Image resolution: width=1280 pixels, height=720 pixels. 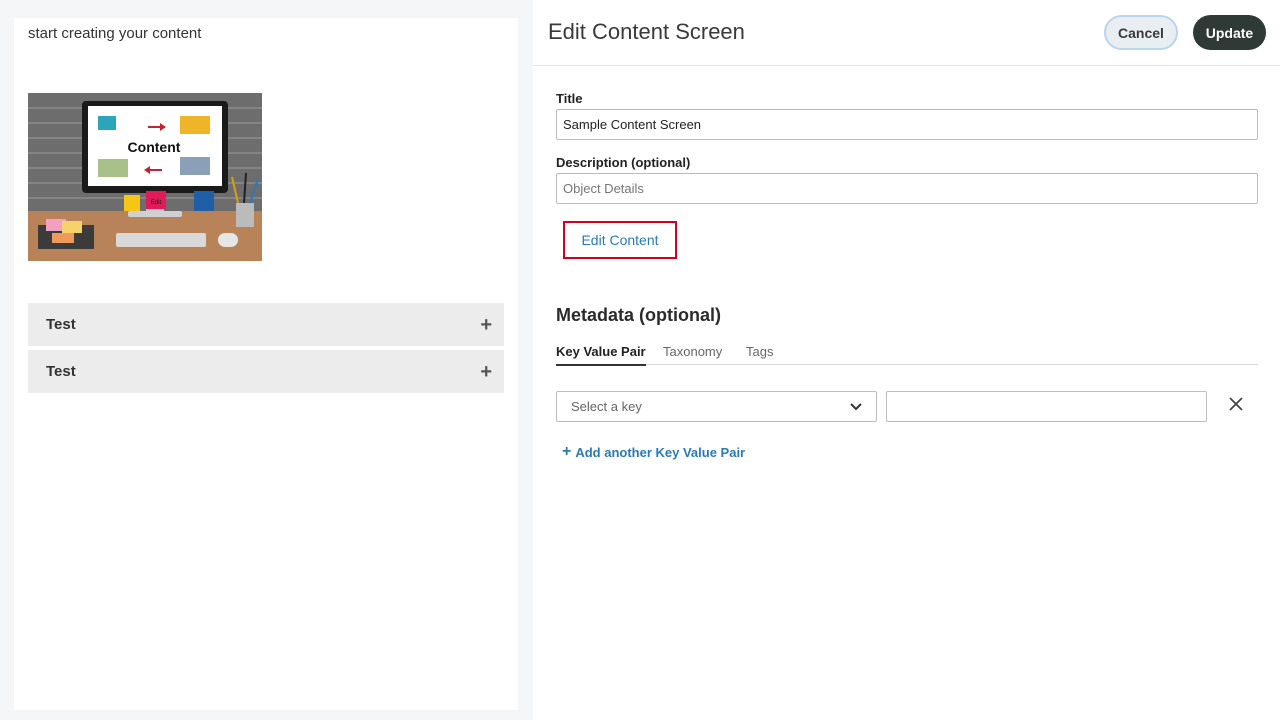 I want to click on sticky-note-label: Edit, so click(x=156, y=203).